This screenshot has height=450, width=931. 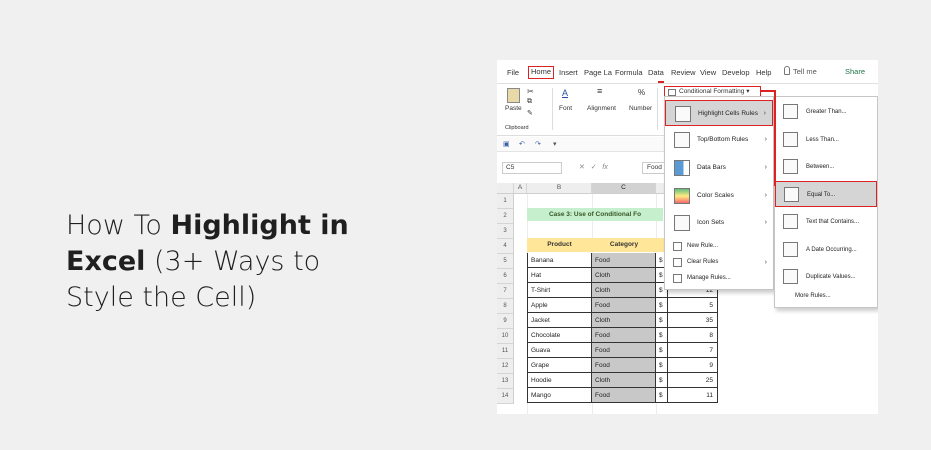 I want to click on tab-file: File, so click(x=513, y=72).